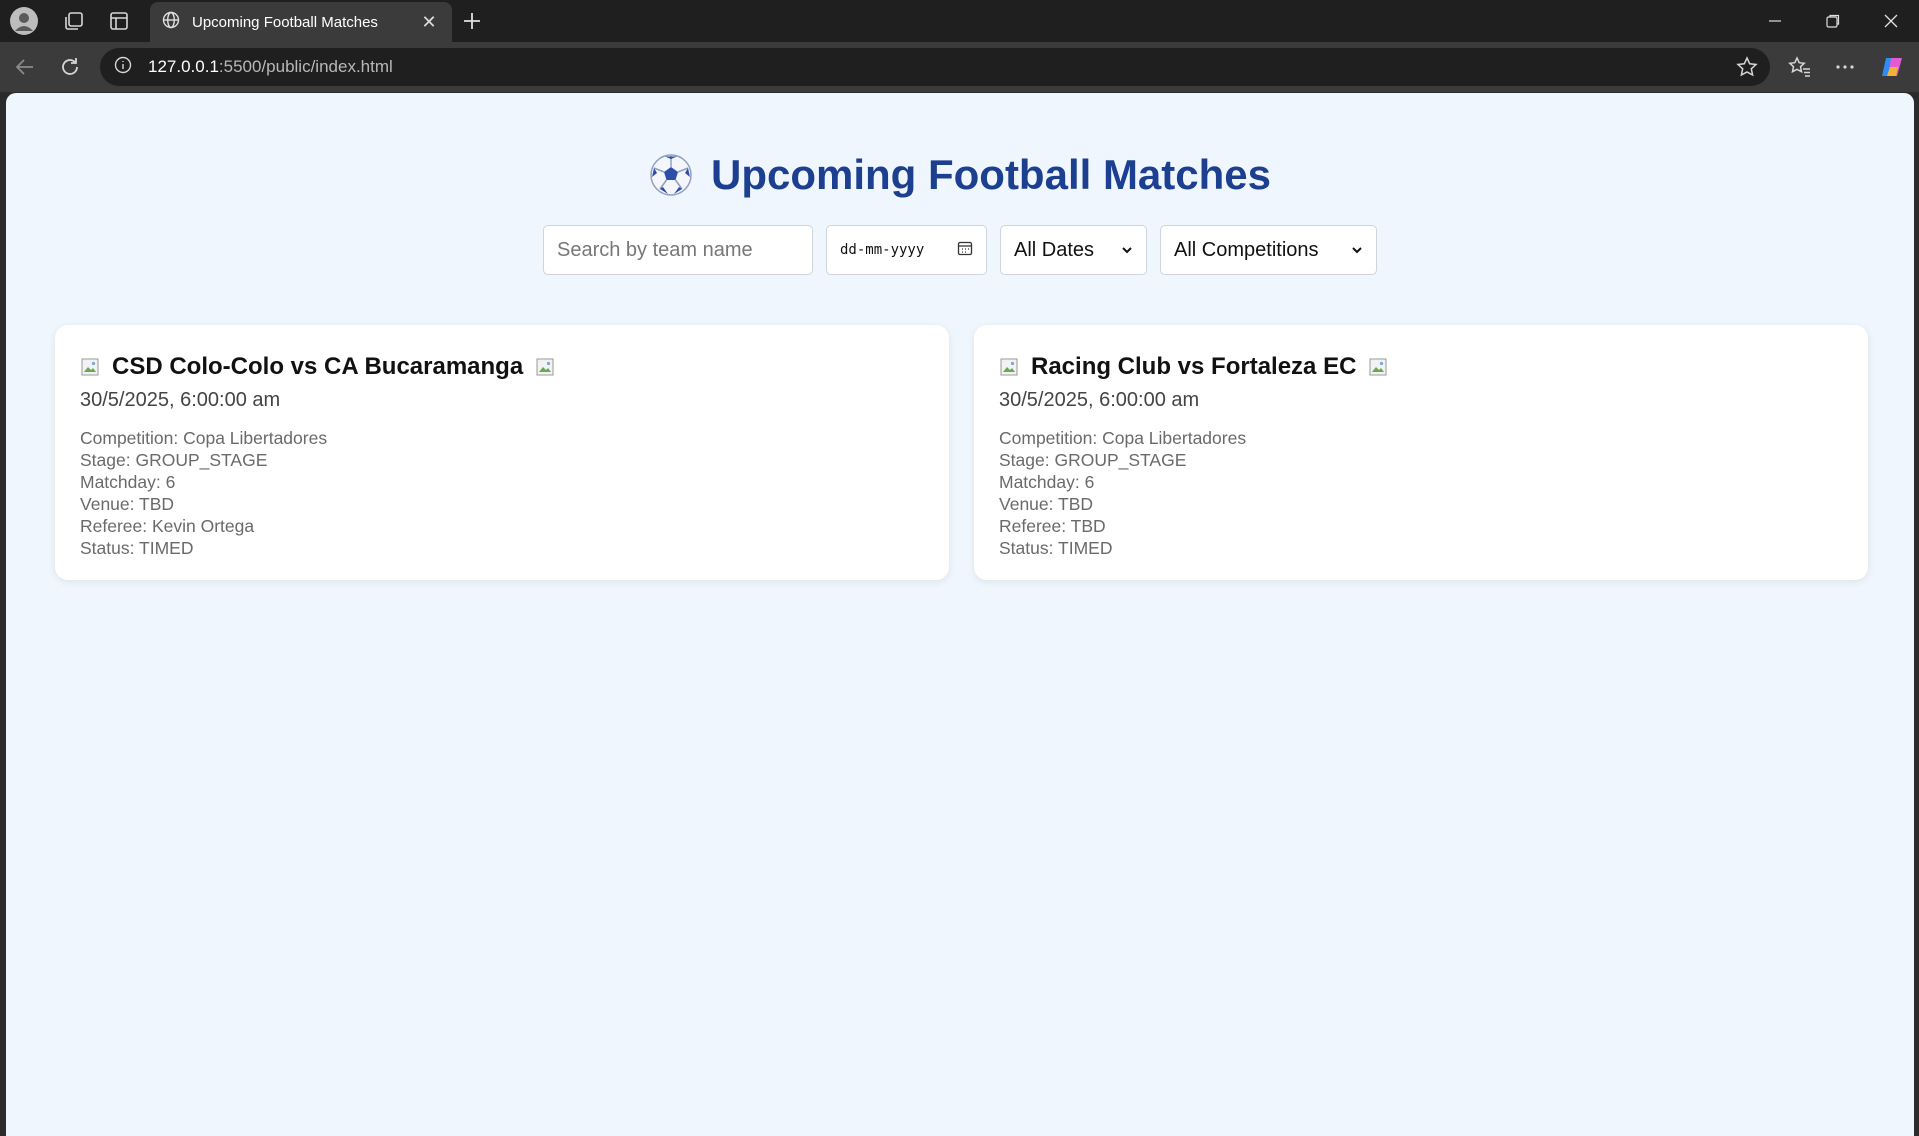 The image size is (1919, 1136). Describe the element at coordinates (991, 174) in the screenshot. I see `page-title: Upcoming Football Matches` at that location.